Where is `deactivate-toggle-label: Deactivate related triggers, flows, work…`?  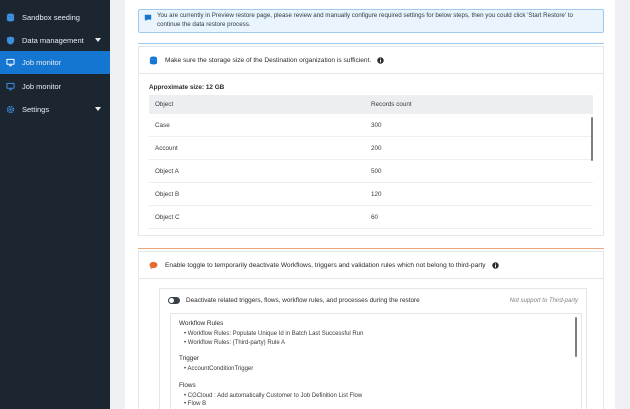 deactivate-toggle-label: Deactivate related triggers, flows, work… is located at coordinates (303, 300).